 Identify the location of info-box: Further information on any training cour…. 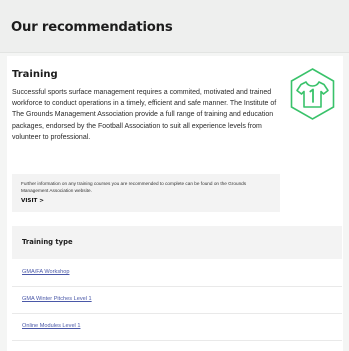
(146, 193).